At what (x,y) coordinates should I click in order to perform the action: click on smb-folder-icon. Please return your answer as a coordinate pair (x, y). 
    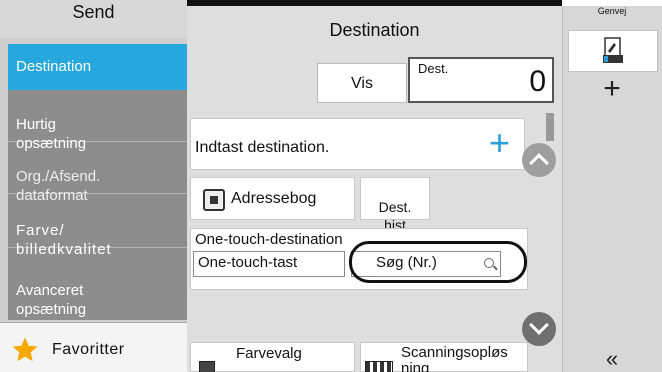
    Looking at the image, I should click on (613, 50).